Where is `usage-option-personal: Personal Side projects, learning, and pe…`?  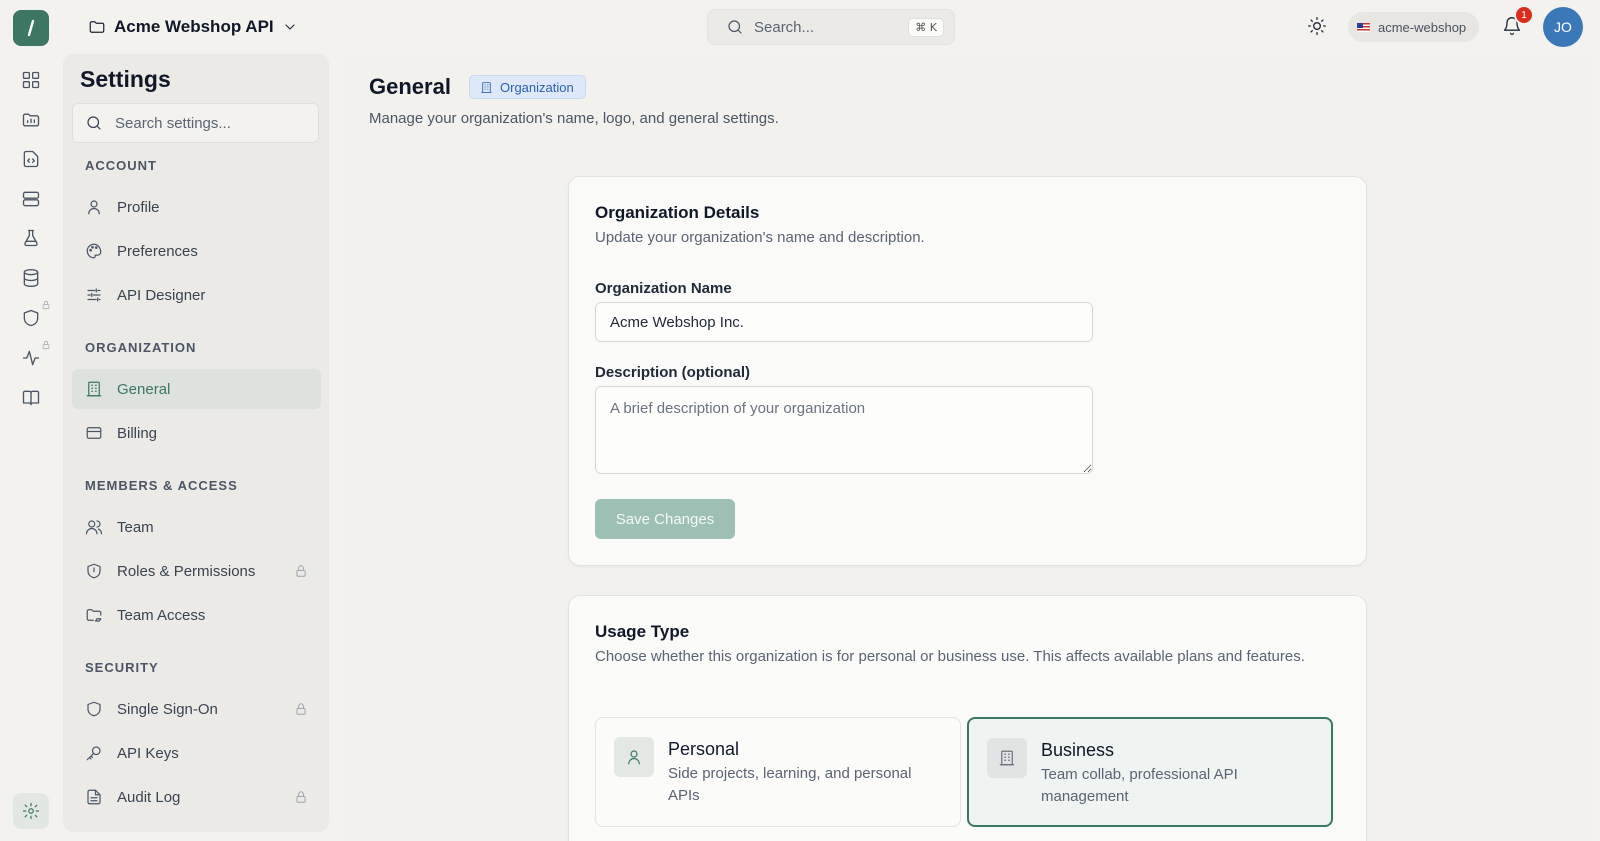 usage-option-personal: Personal Side projects, learning, and pe… is located at coordinates (778, 772).